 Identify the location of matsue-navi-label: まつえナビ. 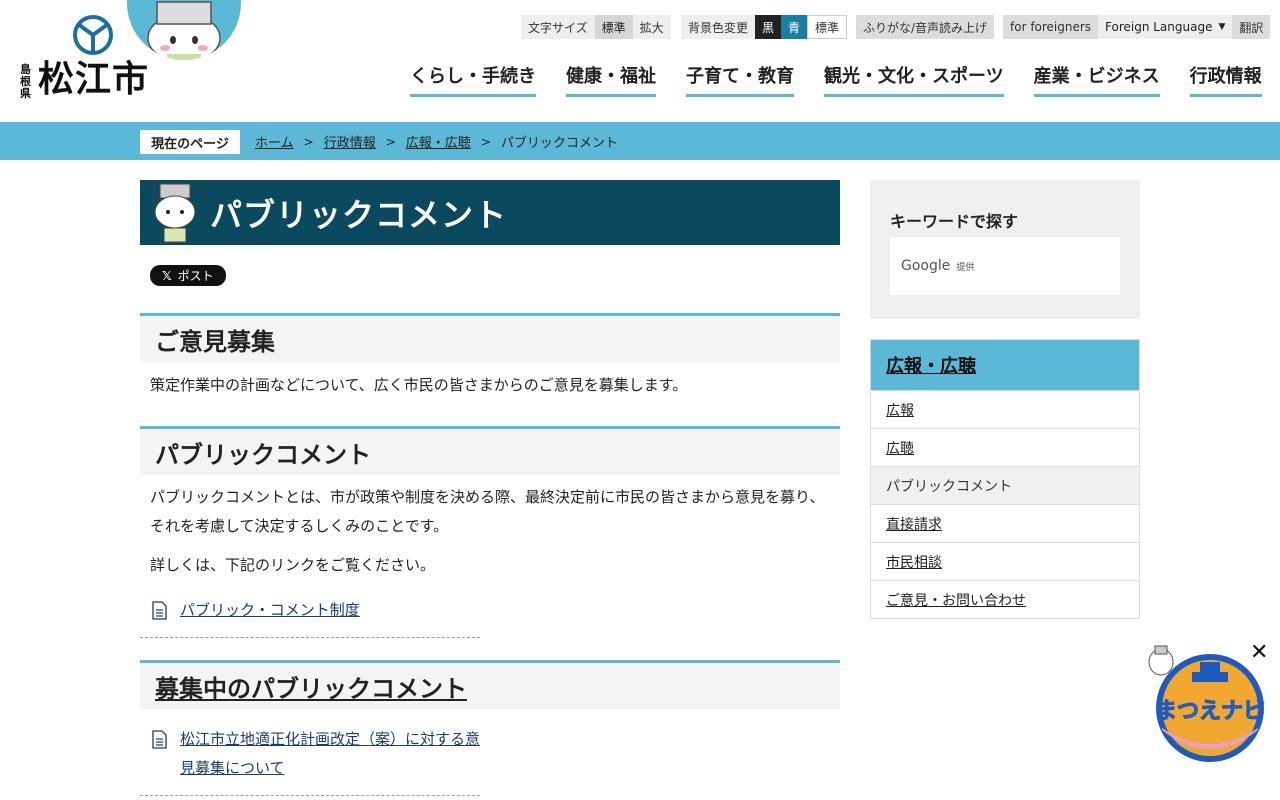
(1210, 711).